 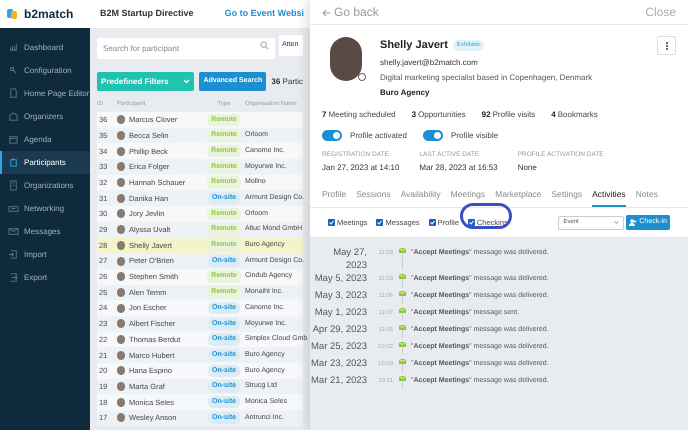 I want to click on profile-name: Shelly Javert, so click(x=414, y=45).